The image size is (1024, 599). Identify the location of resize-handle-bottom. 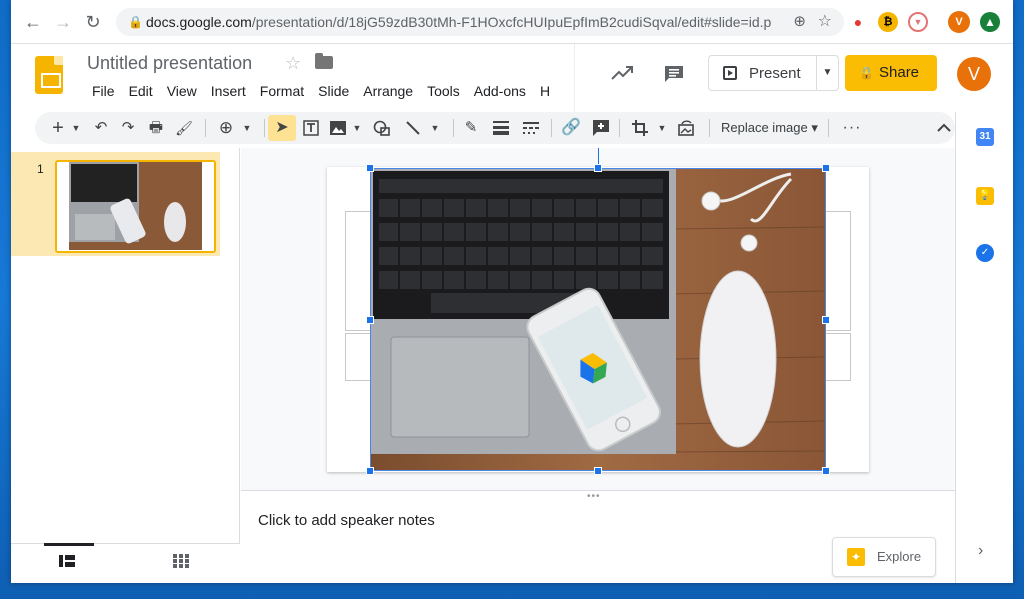
(598, 471).